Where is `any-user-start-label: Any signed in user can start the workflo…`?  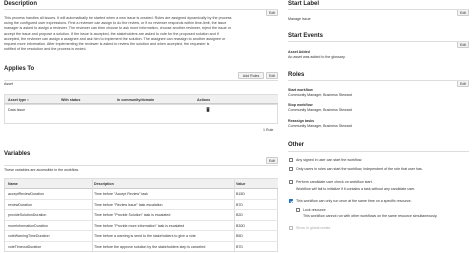
any-user-start-label: Any signed in user can start the workflo… is located at coordinates (329, 160).